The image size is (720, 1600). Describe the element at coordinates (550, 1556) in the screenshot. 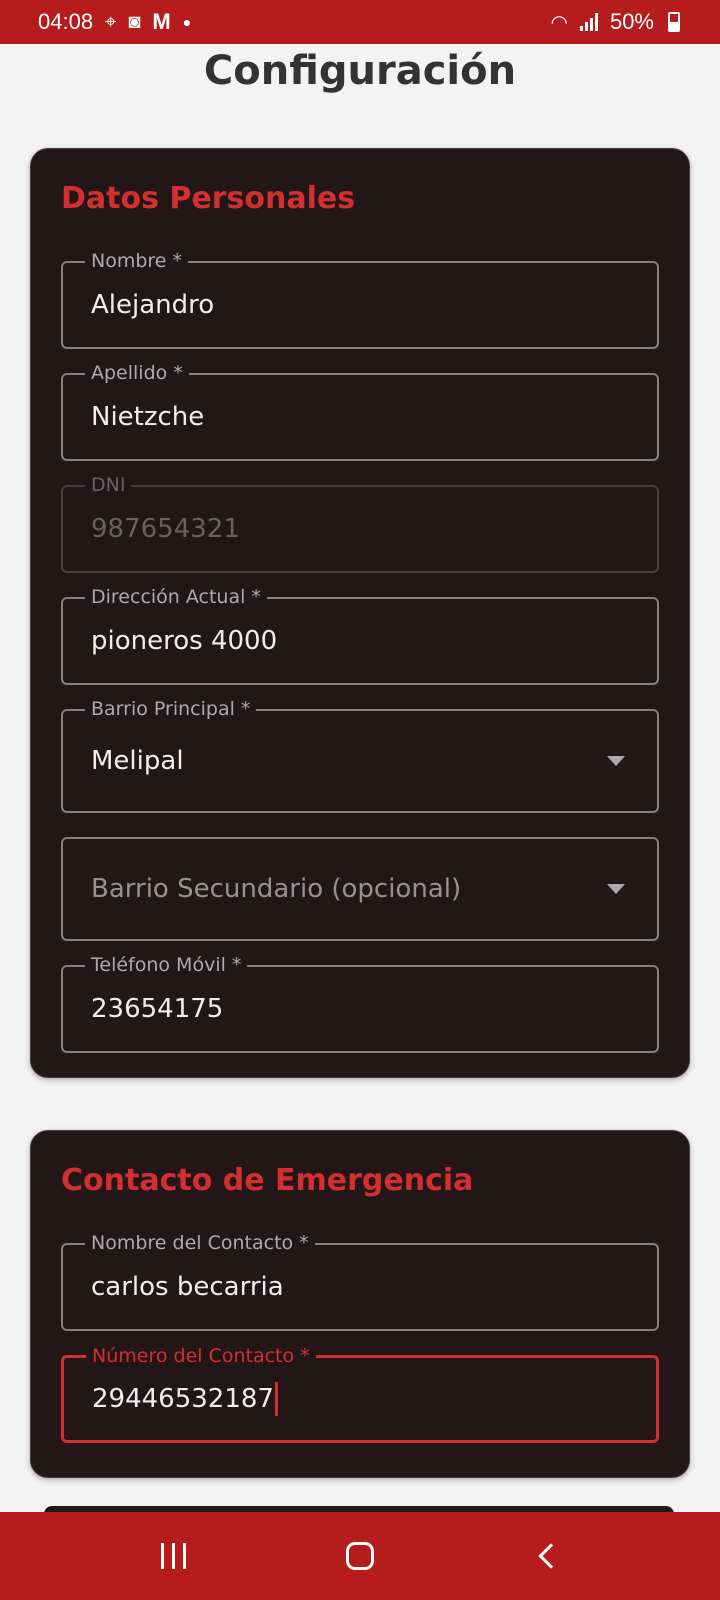

I see `back-icon` at that location.